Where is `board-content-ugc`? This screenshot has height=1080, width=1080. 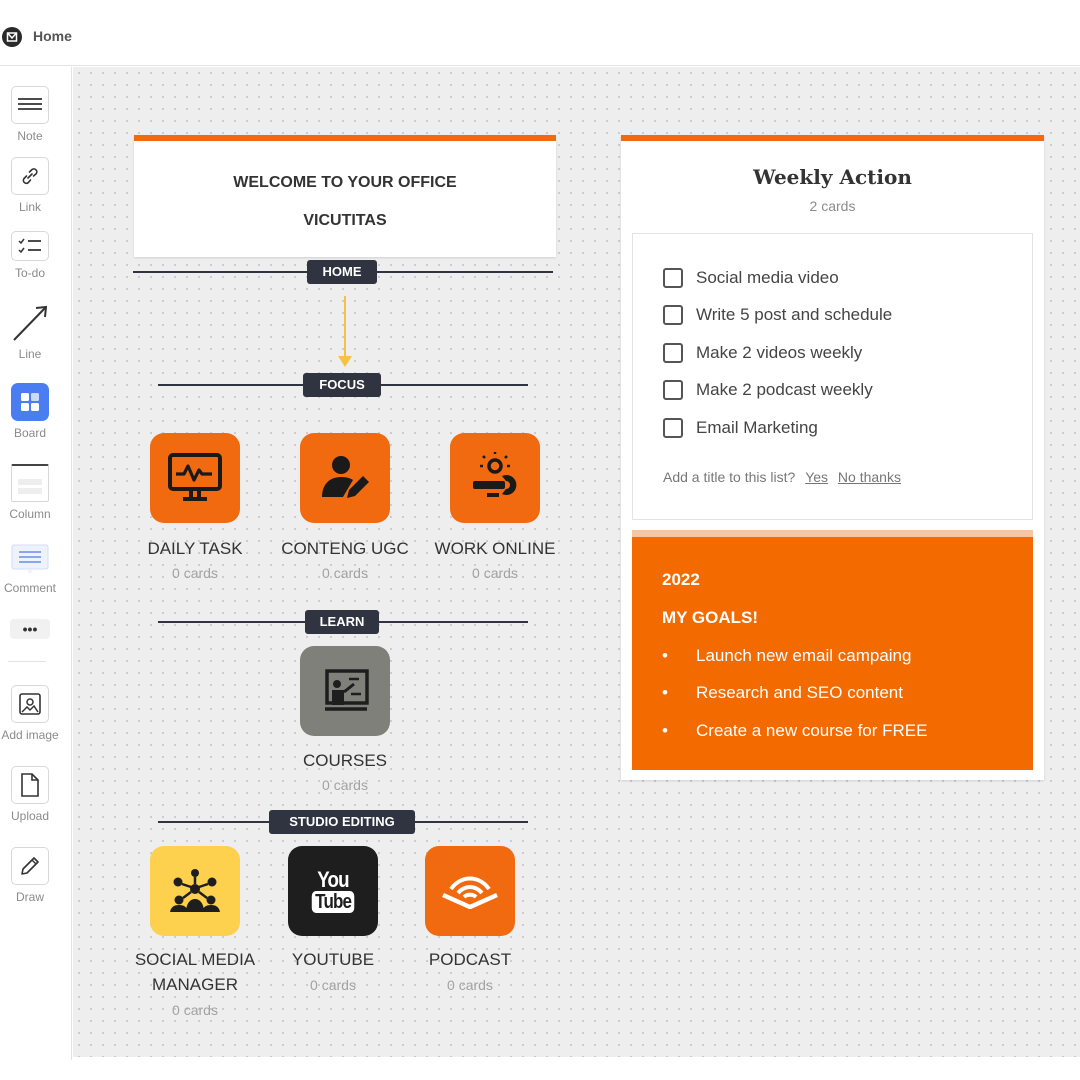
board-content-ugc is located at coordinates (345, 478).